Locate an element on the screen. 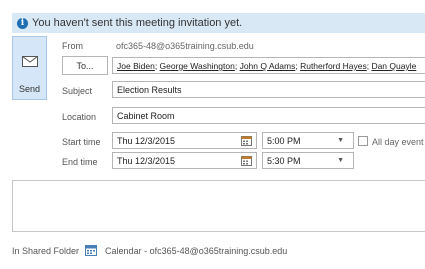 The image size is (425, 269). recipient-link: John Q Adams is located at coordinates (268, 66).